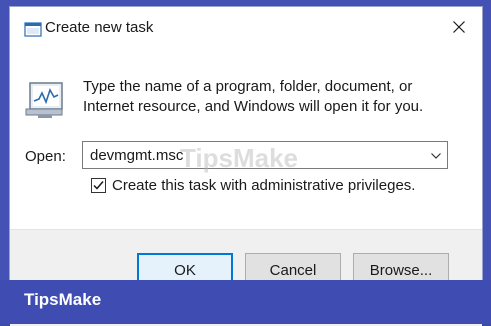 Image resolution: width=491 pixels, height=326 pixels. Describe the element at coordinates (45, 101) in the screenshot. I see `task-manager-icon` at that location.